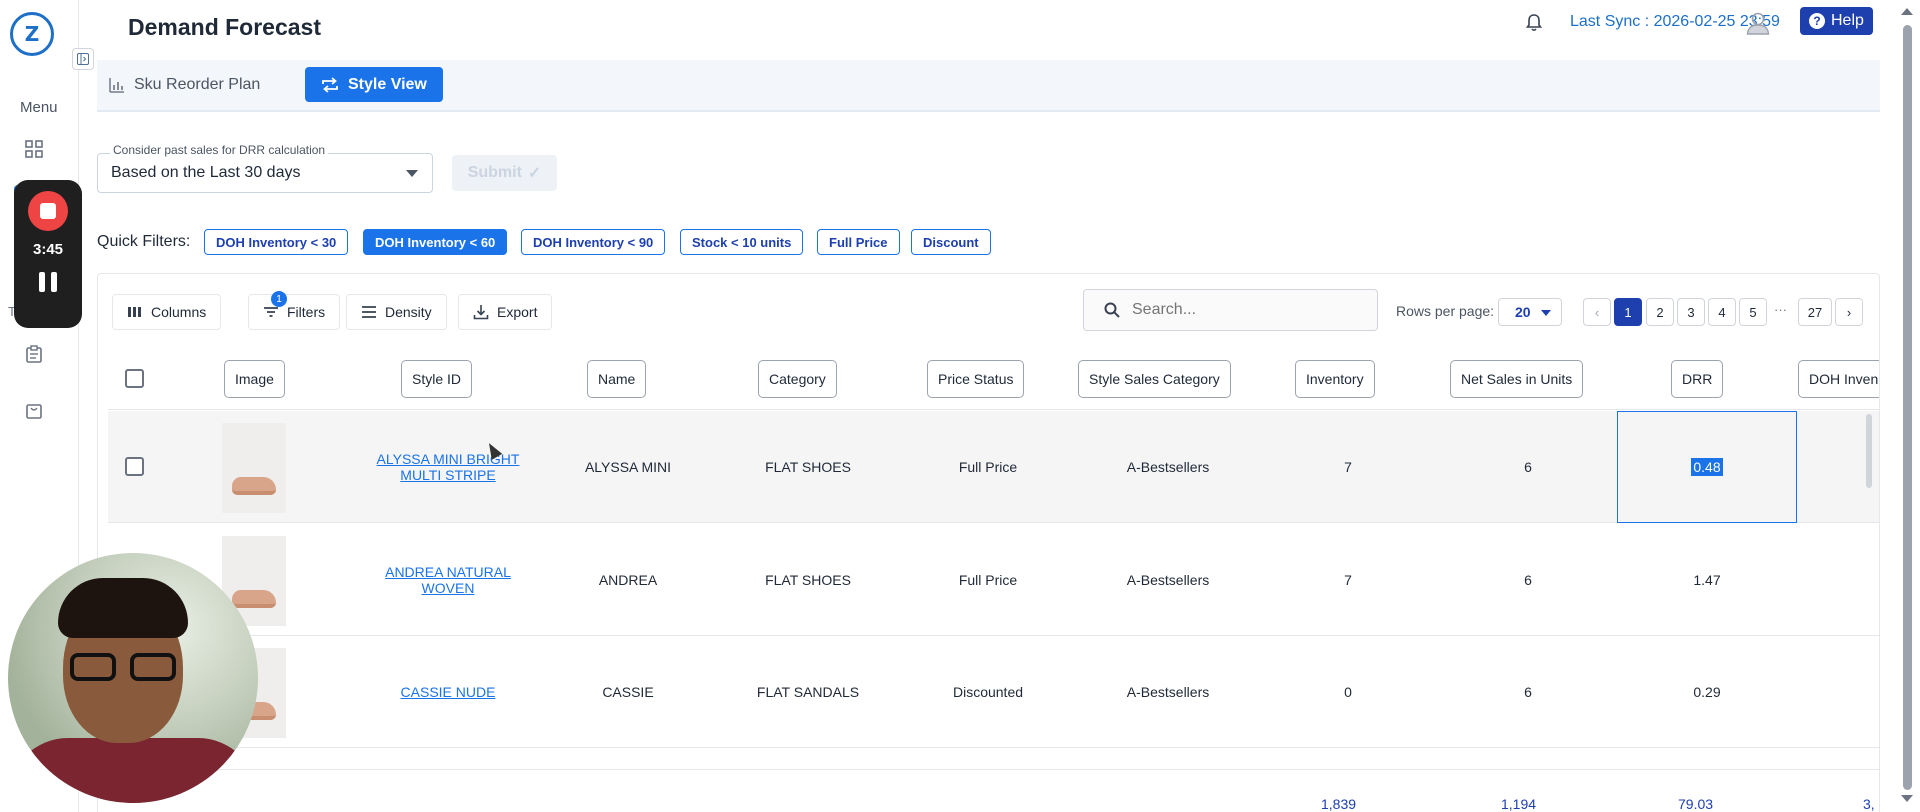  I want to click on scroll-down-arrow-icon, so click(1907, 798).